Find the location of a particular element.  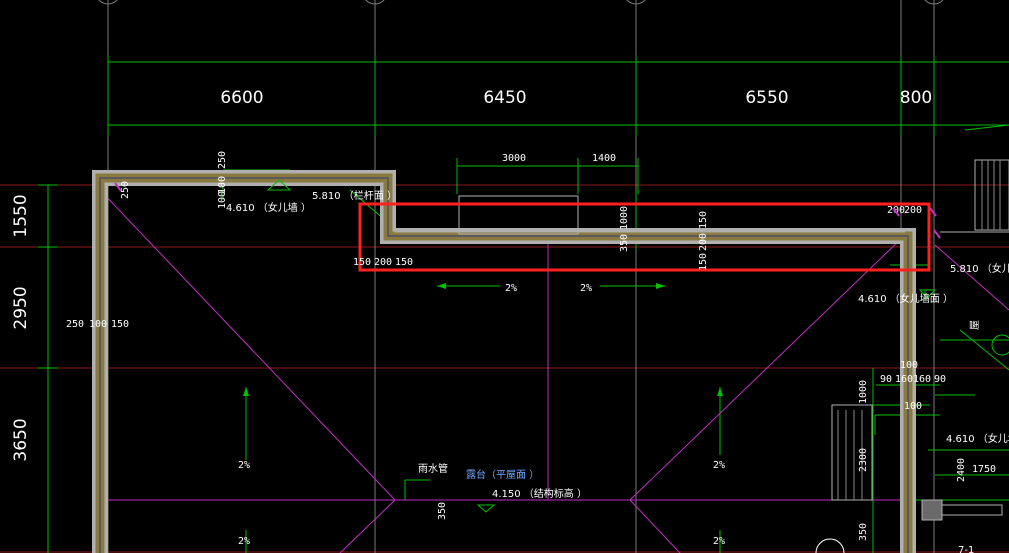

label-elev-4610-a: 4.610 （女儿墙 ） is located at coordinates (268, 207).